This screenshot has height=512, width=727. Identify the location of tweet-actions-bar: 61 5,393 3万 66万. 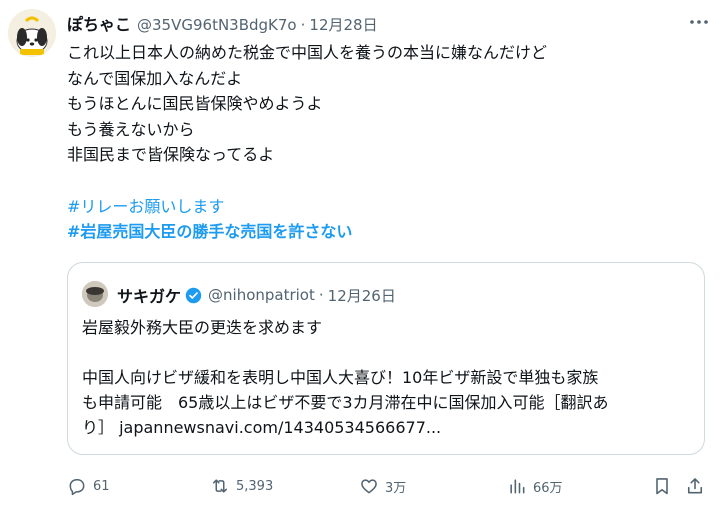
(387, 488).